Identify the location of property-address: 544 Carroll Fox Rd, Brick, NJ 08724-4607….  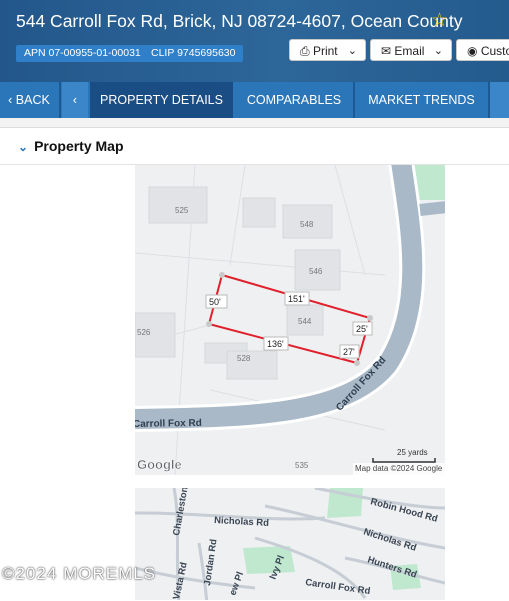
(239, 21).